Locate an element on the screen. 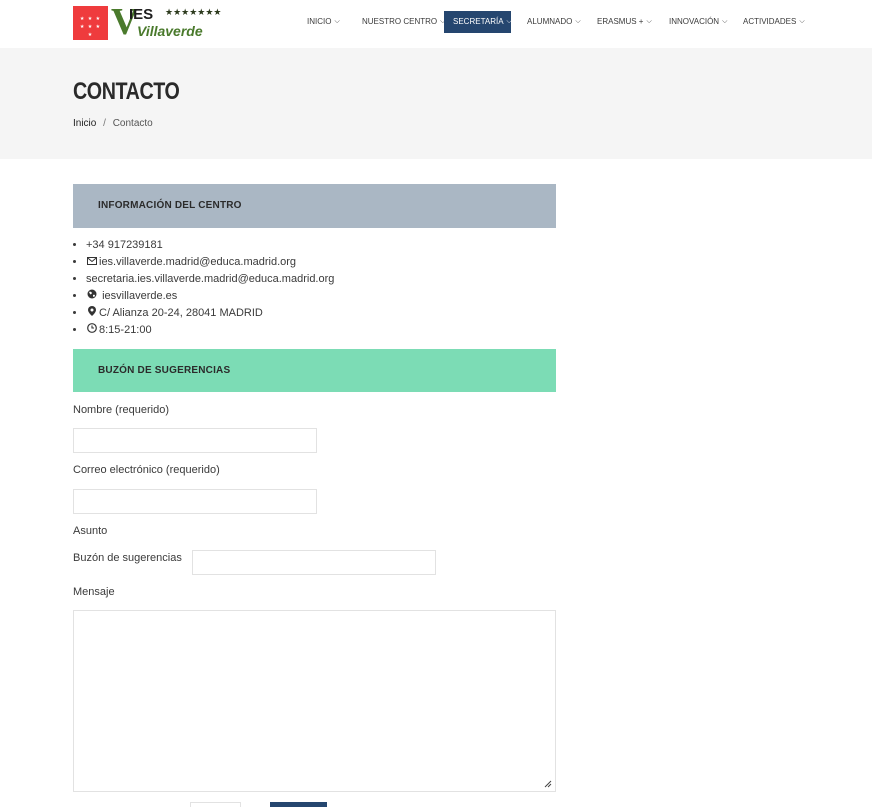 This screenshot has width=872, height=807. breadcrumb-home-link: Inicio is located at coordinates (84, 123).